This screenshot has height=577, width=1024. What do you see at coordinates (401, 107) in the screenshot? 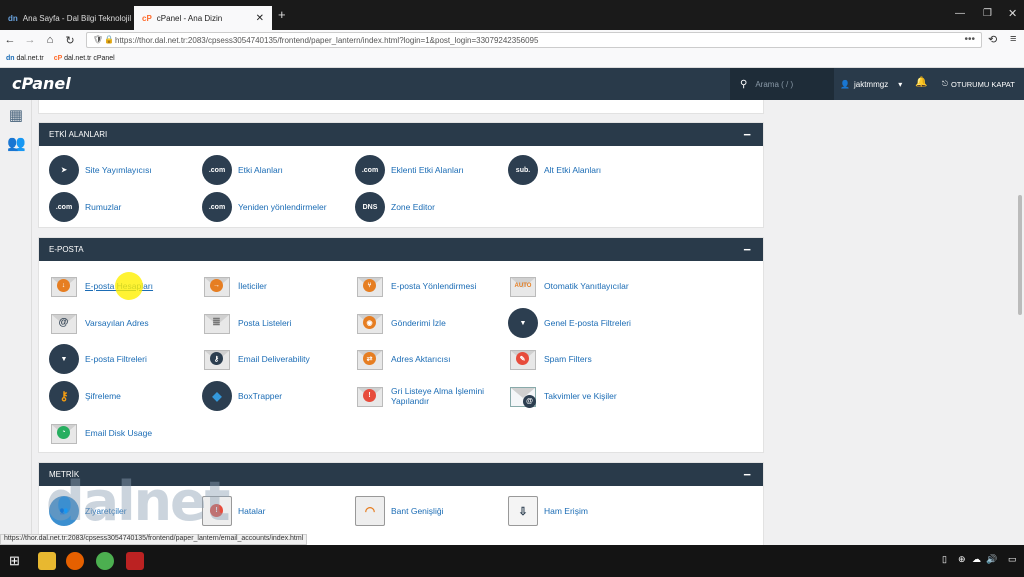
I see `previous-panel` at bounding box center [401, 107].